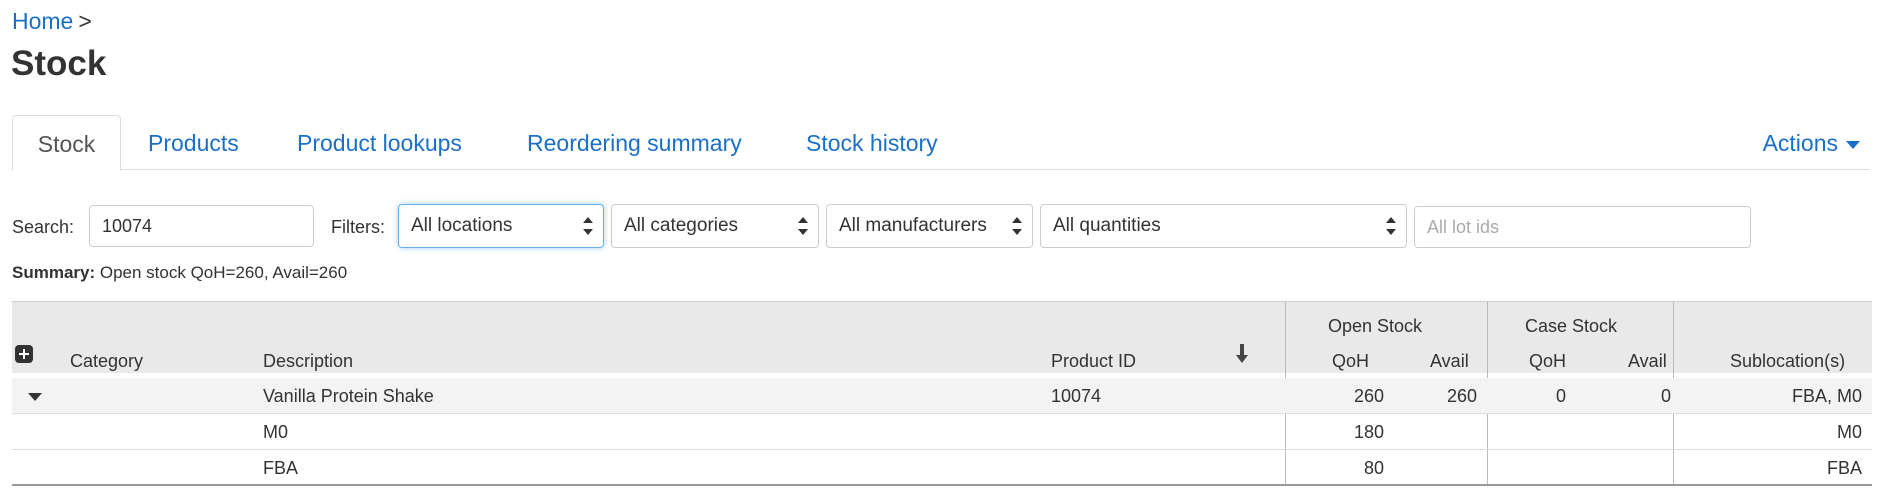 Image resolution: width=1882 pixels, height=502 pixels. I want to click on tab-stock-history: Stock history, so click(872, 143).